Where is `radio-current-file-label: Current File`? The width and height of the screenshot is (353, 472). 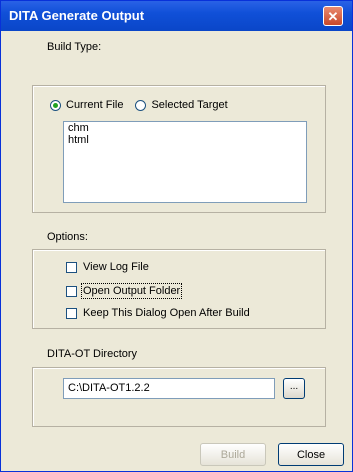 radio-current-file-label: Current File is located at coordinates (94, 105).